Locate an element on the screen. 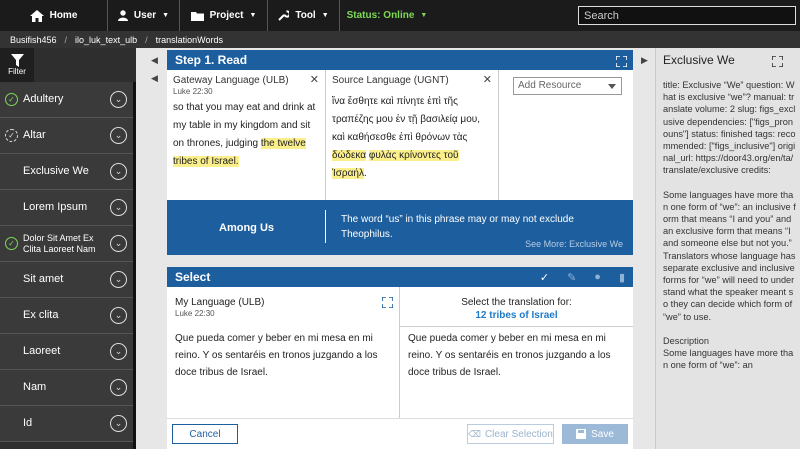 The width and height of the screenshot is (800, 449). status-menu: Status: Online ▼ is located at coordinates (387, 15).